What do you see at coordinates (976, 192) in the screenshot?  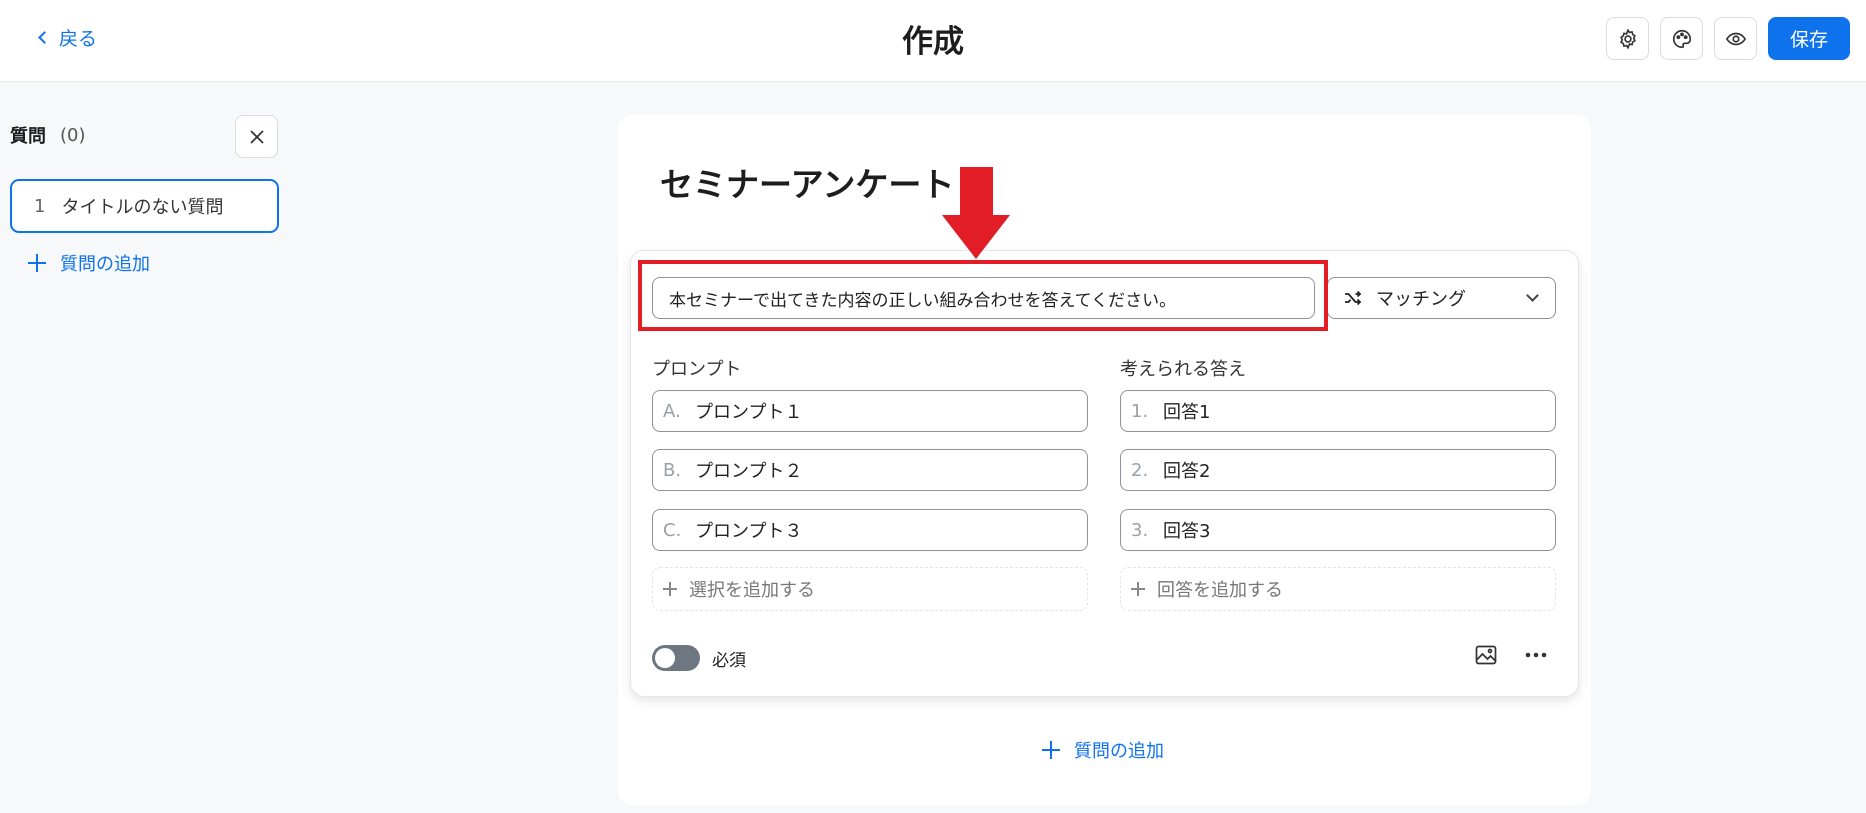 I see `annotation-arrow-icon` at bounding box center [976, 192].